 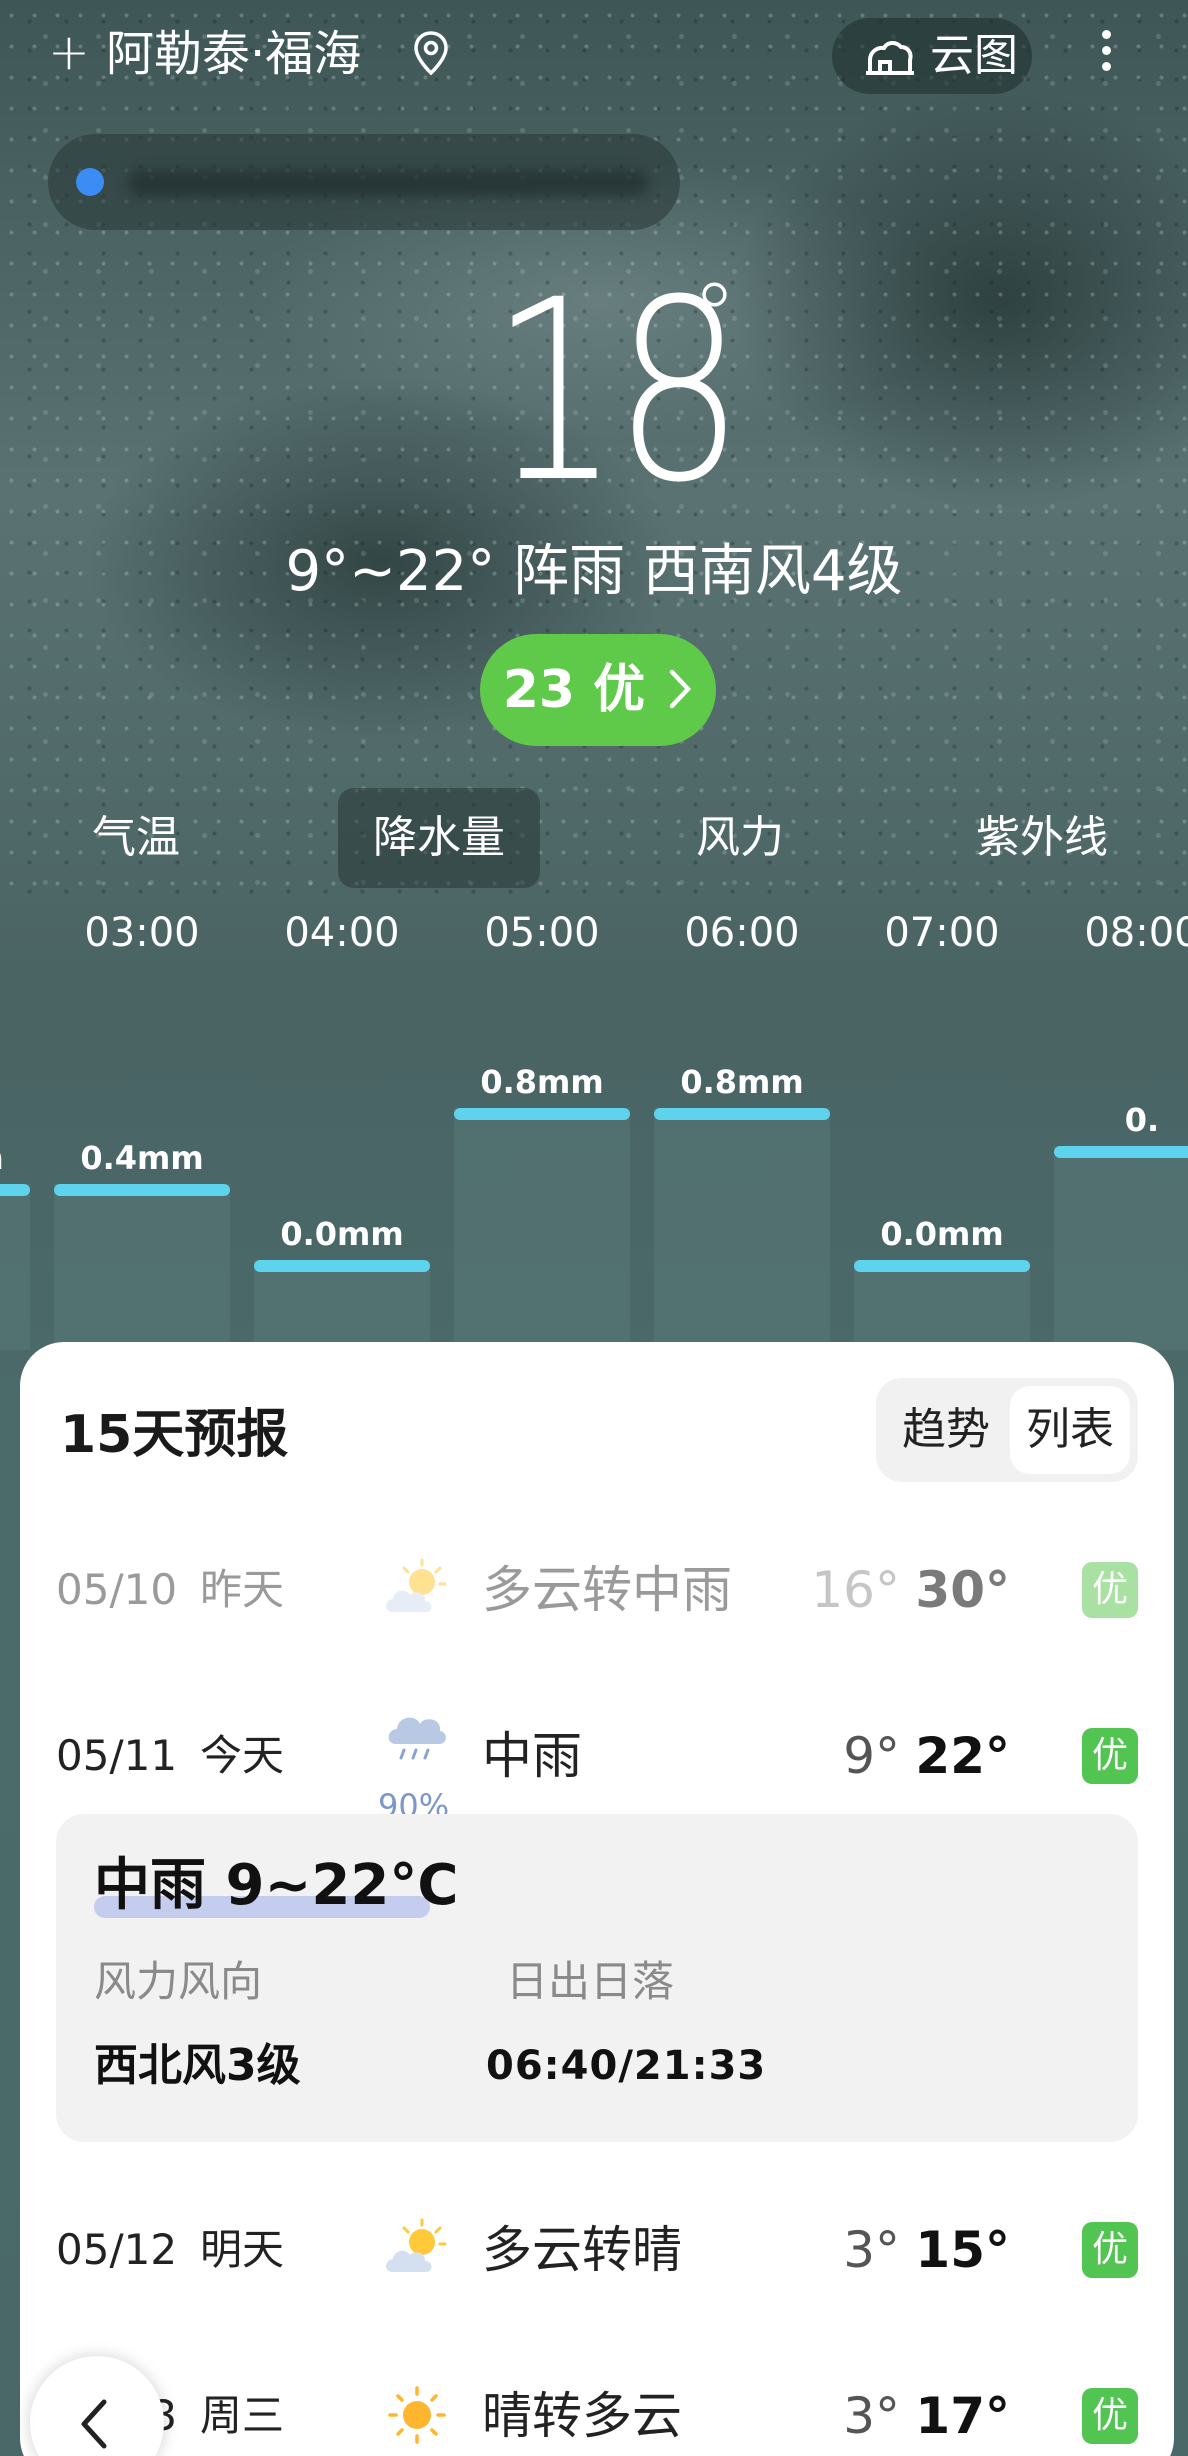 What do you see at coordinates (626, 2066) in the screenshot?
I see `sunrise-sunset-value: 06:40/21:33` at bounding box center [626, 2066].